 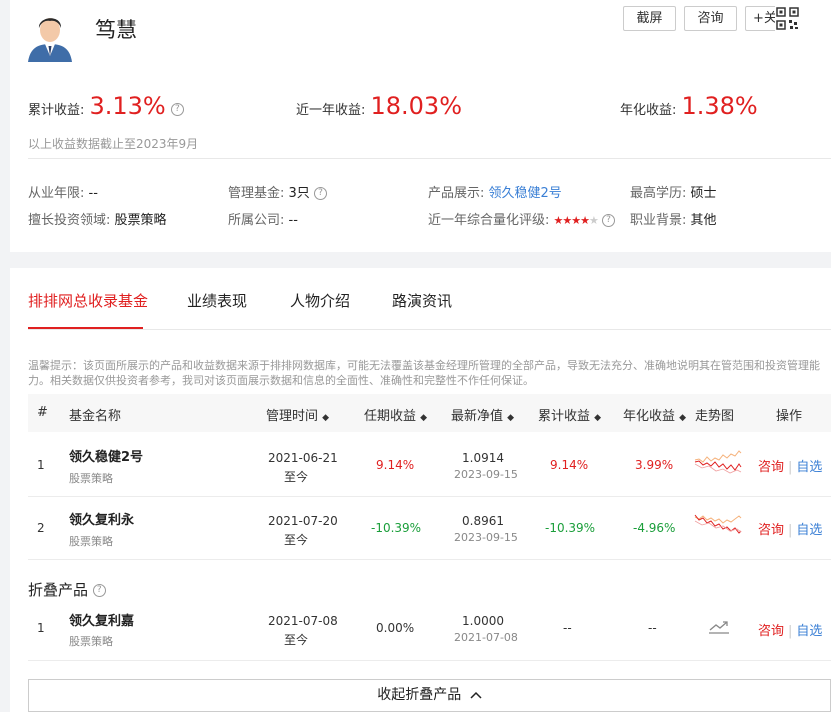 I want to click on tab-all-funds: 排排网总收录基金, so click(x=88, y=300).